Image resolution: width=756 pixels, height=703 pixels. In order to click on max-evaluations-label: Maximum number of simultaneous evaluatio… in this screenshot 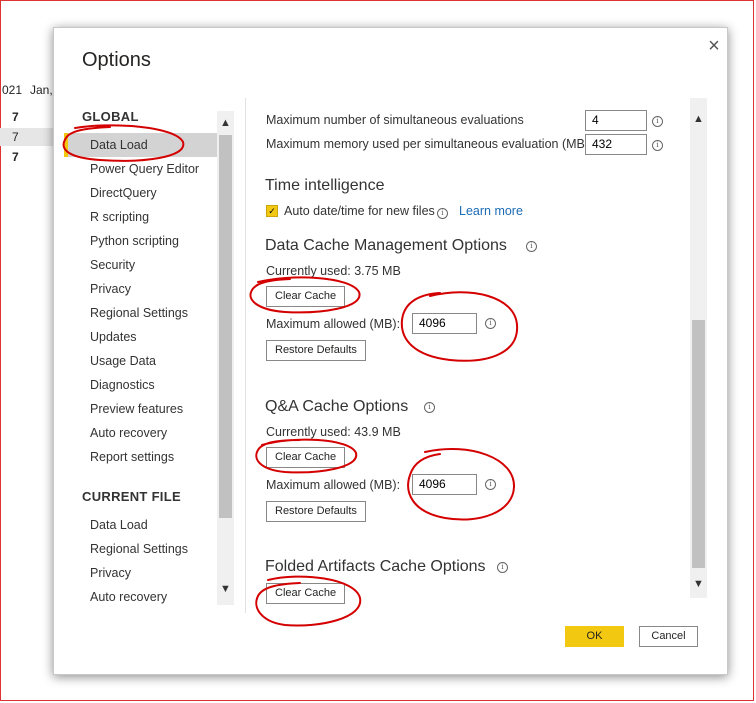, I will do `click(395, 120)`.